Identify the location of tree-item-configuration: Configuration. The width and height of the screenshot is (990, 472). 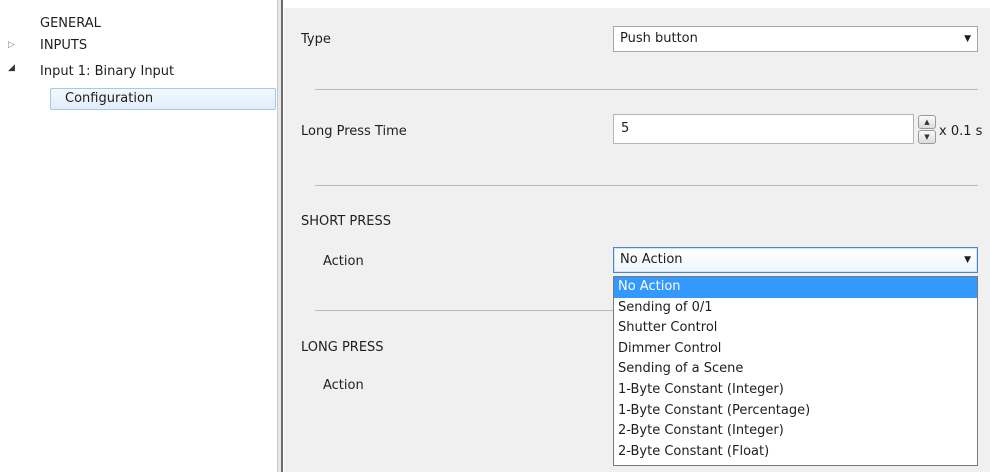
(163, 99).